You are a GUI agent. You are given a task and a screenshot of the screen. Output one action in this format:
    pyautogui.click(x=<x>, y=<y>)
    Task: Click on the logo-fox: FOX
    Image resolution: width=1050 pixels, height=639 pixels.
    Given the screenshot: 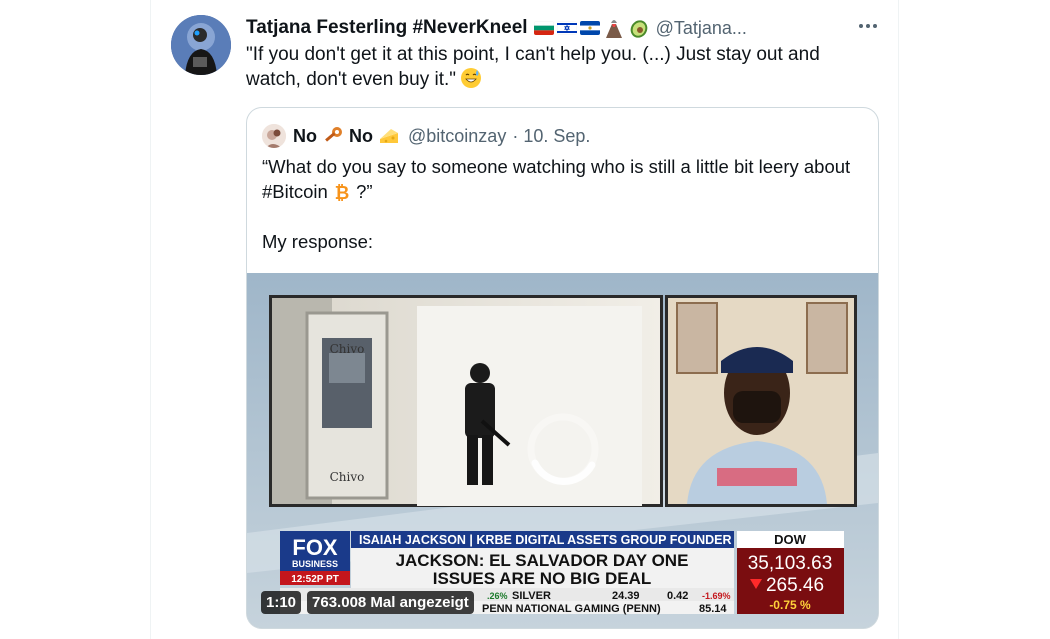 What is the action you would take?
    pyautogui.click(x=315, y=547)
    